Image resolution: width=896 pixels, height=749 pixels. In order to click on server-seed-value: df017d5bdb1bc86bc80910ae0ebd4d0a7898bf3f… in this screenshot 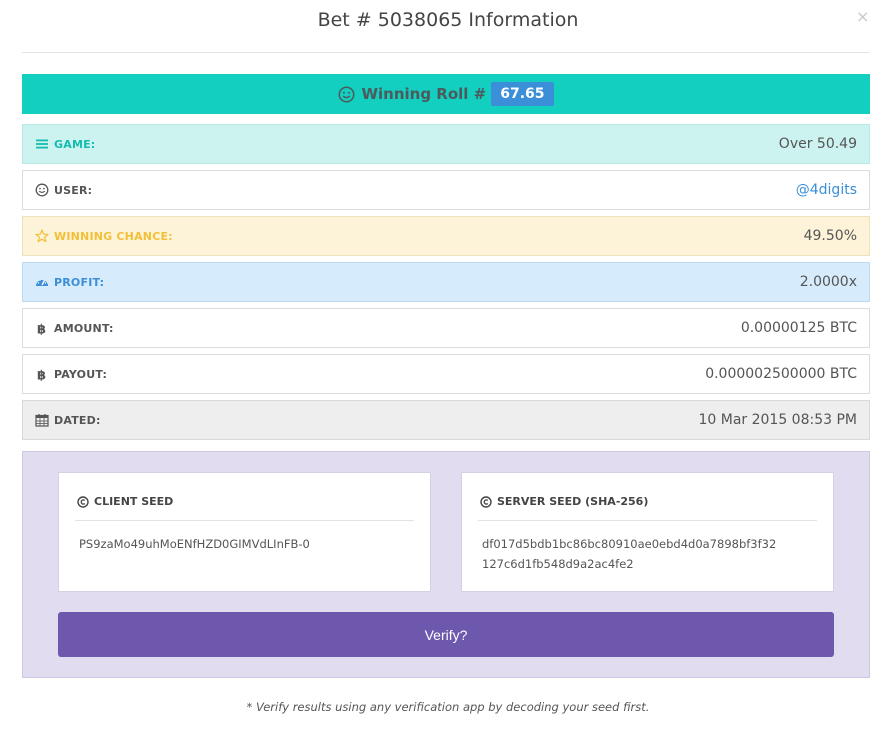, I will do `click(629, 554)`.